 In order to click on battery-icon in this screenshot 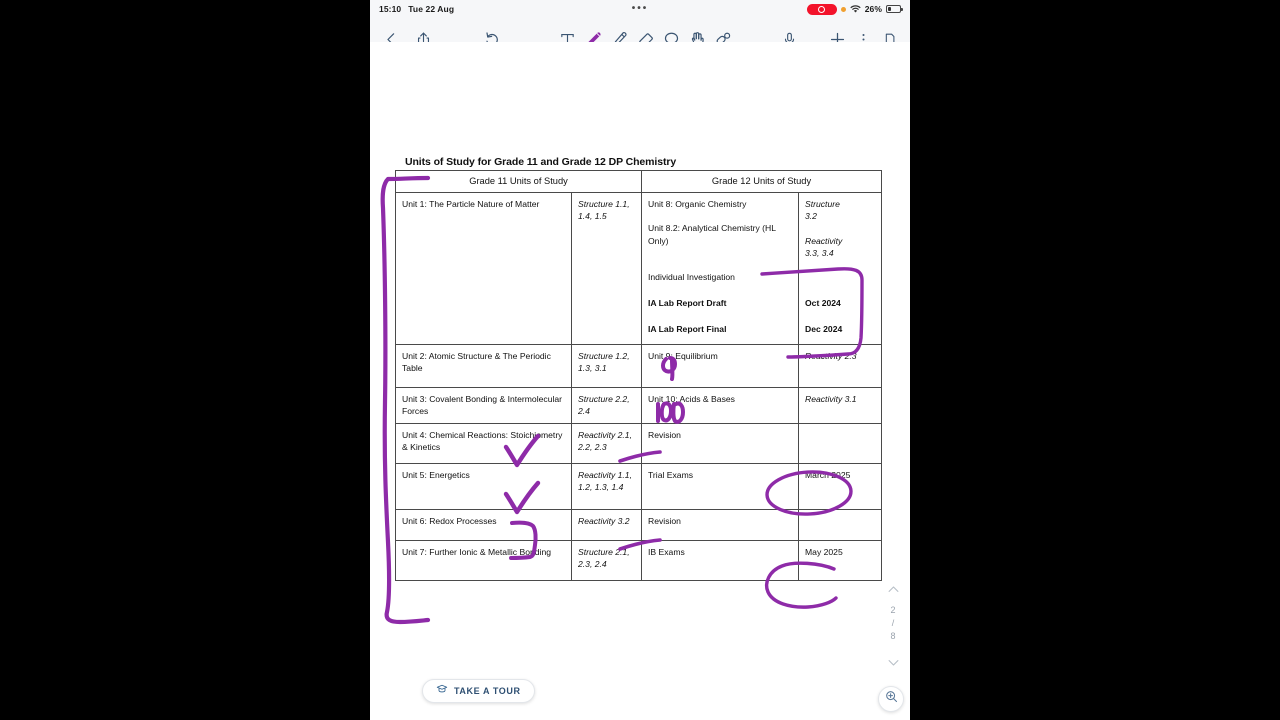, I will do `click(894, 9)`.